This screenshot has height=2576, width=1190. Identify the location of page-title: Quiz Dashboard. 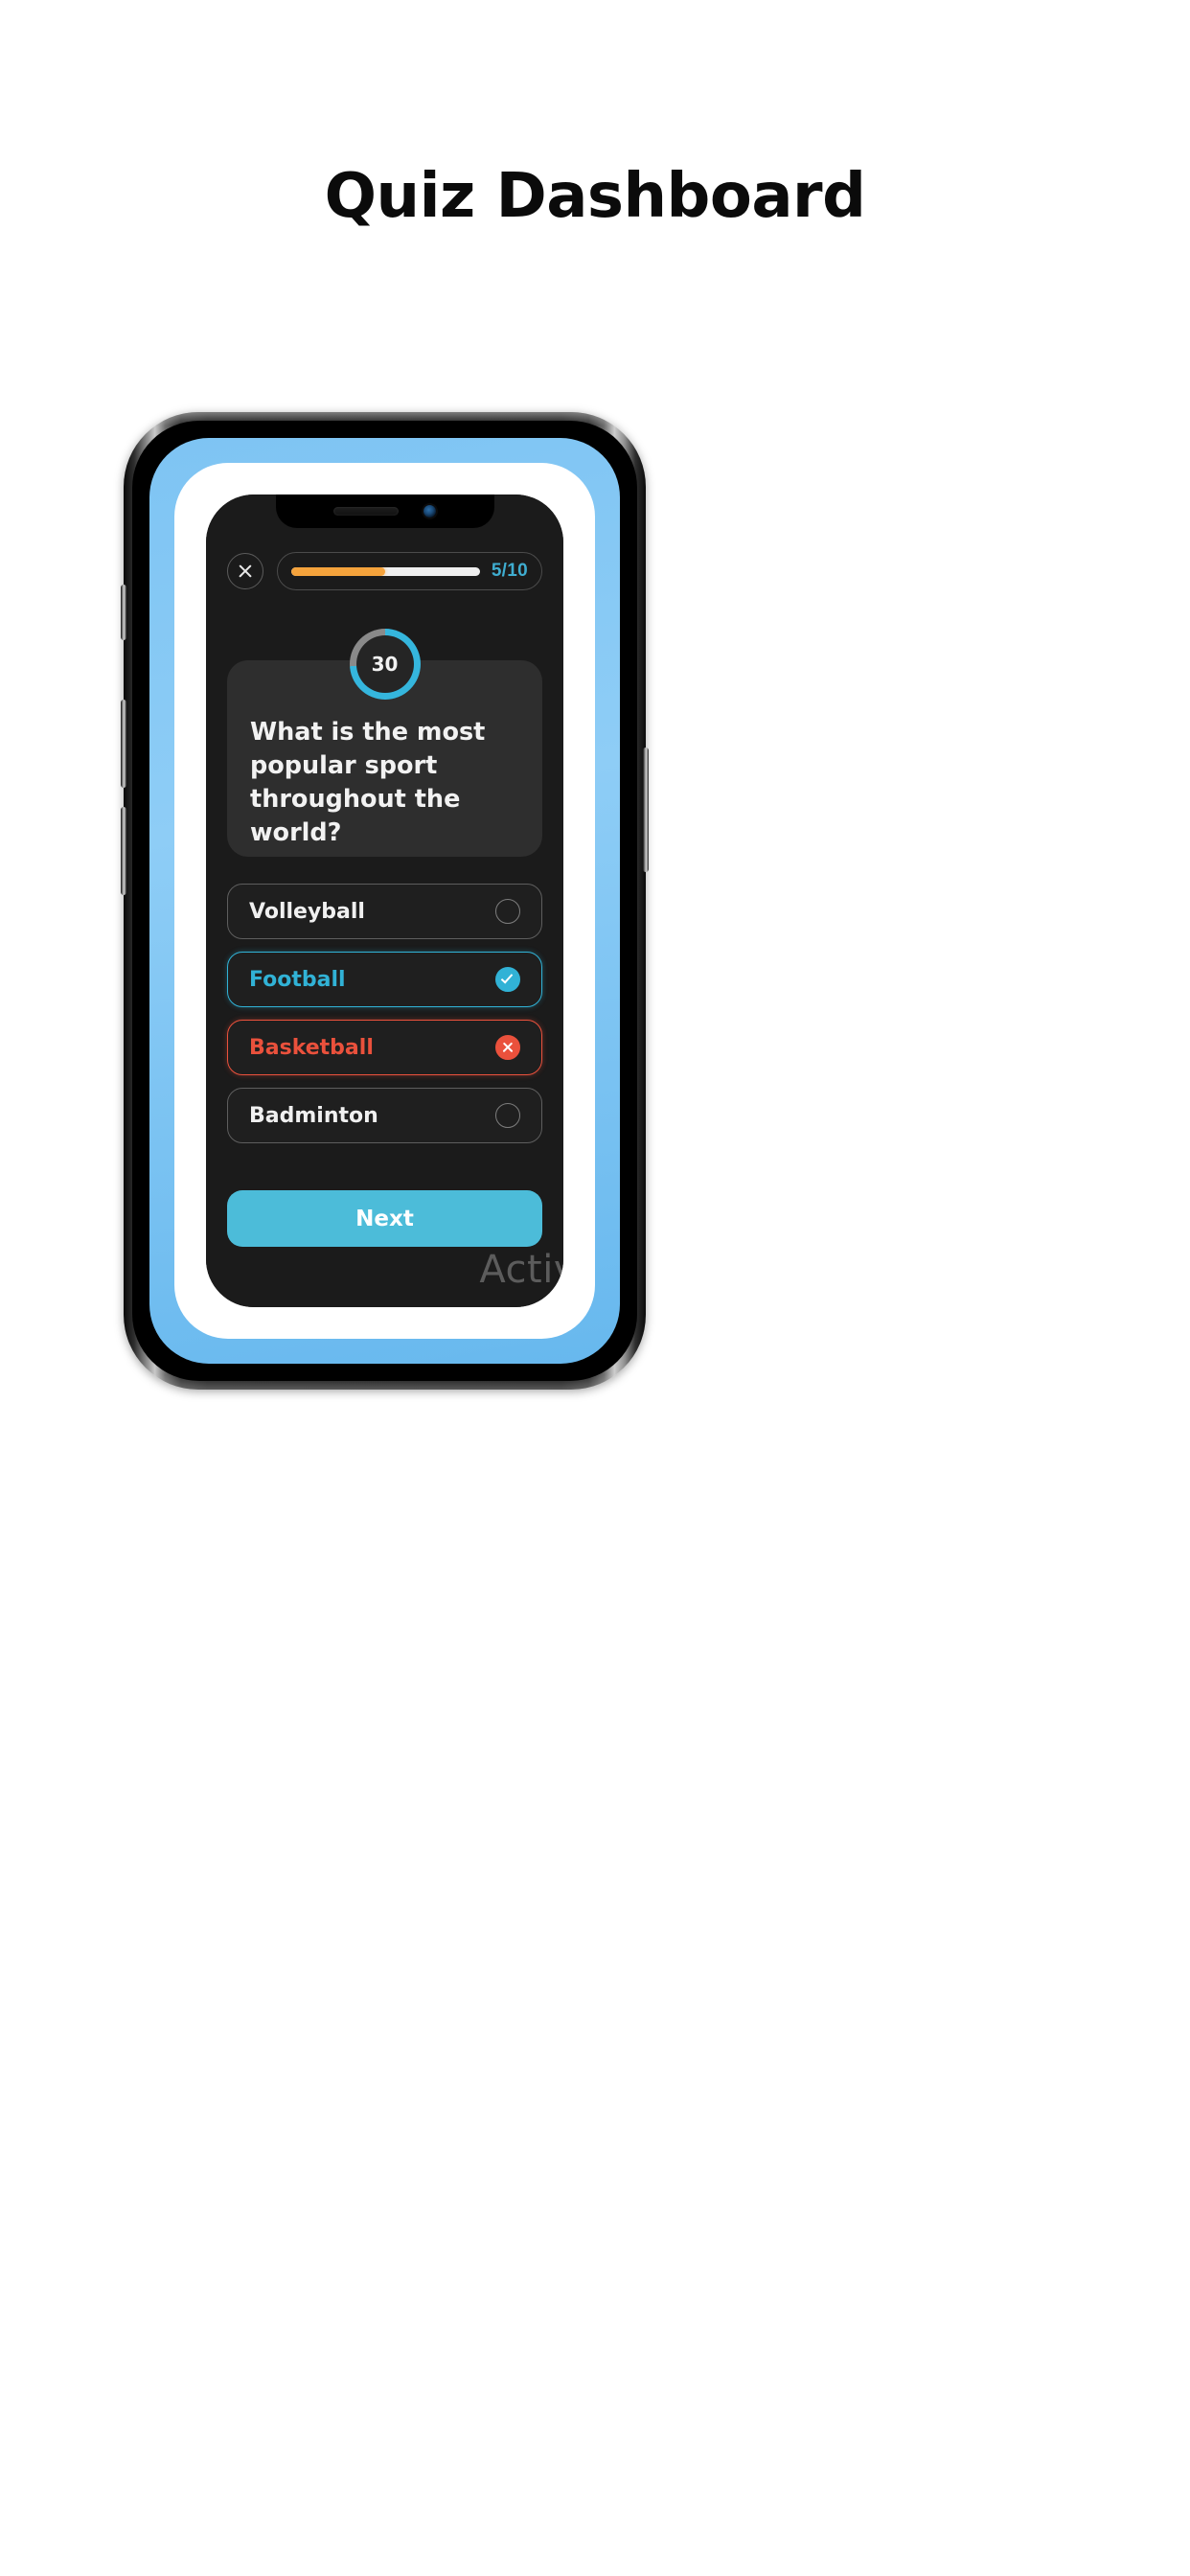
(595, 196).